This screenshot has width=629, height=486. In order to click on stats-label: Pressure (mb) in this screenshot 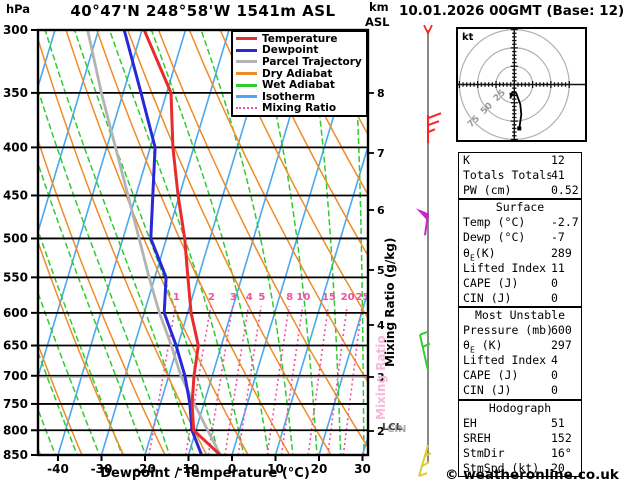, I will do `click(507, 330)`.